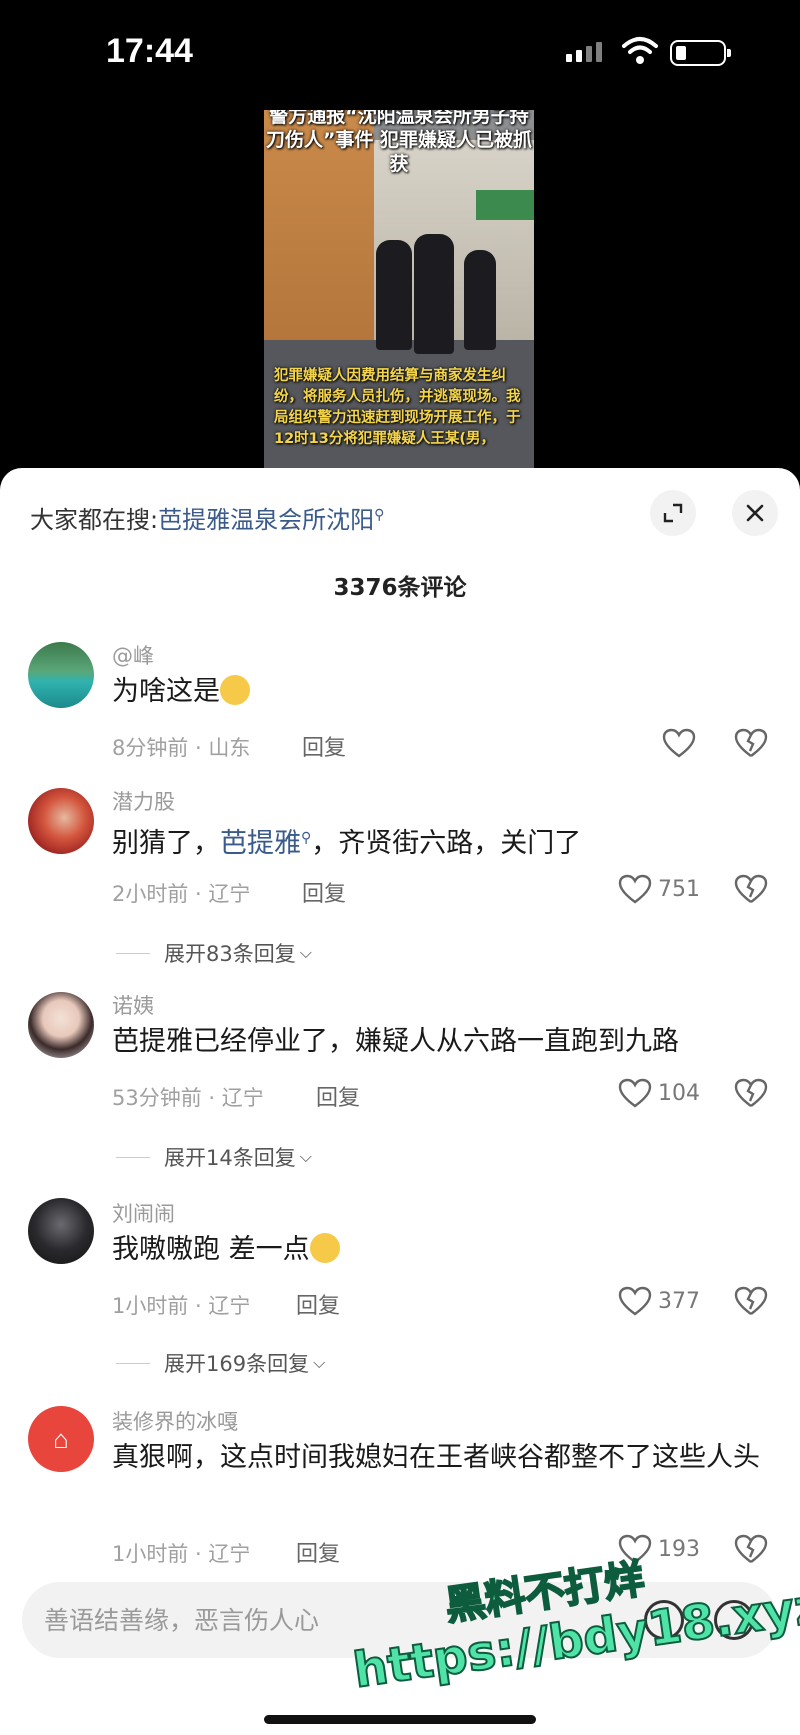 The height and width of the screenshot is (1735, 800). Describe the element at coordinates (679, 1301) in the screenshot. I see `like-count: 377` at that location.